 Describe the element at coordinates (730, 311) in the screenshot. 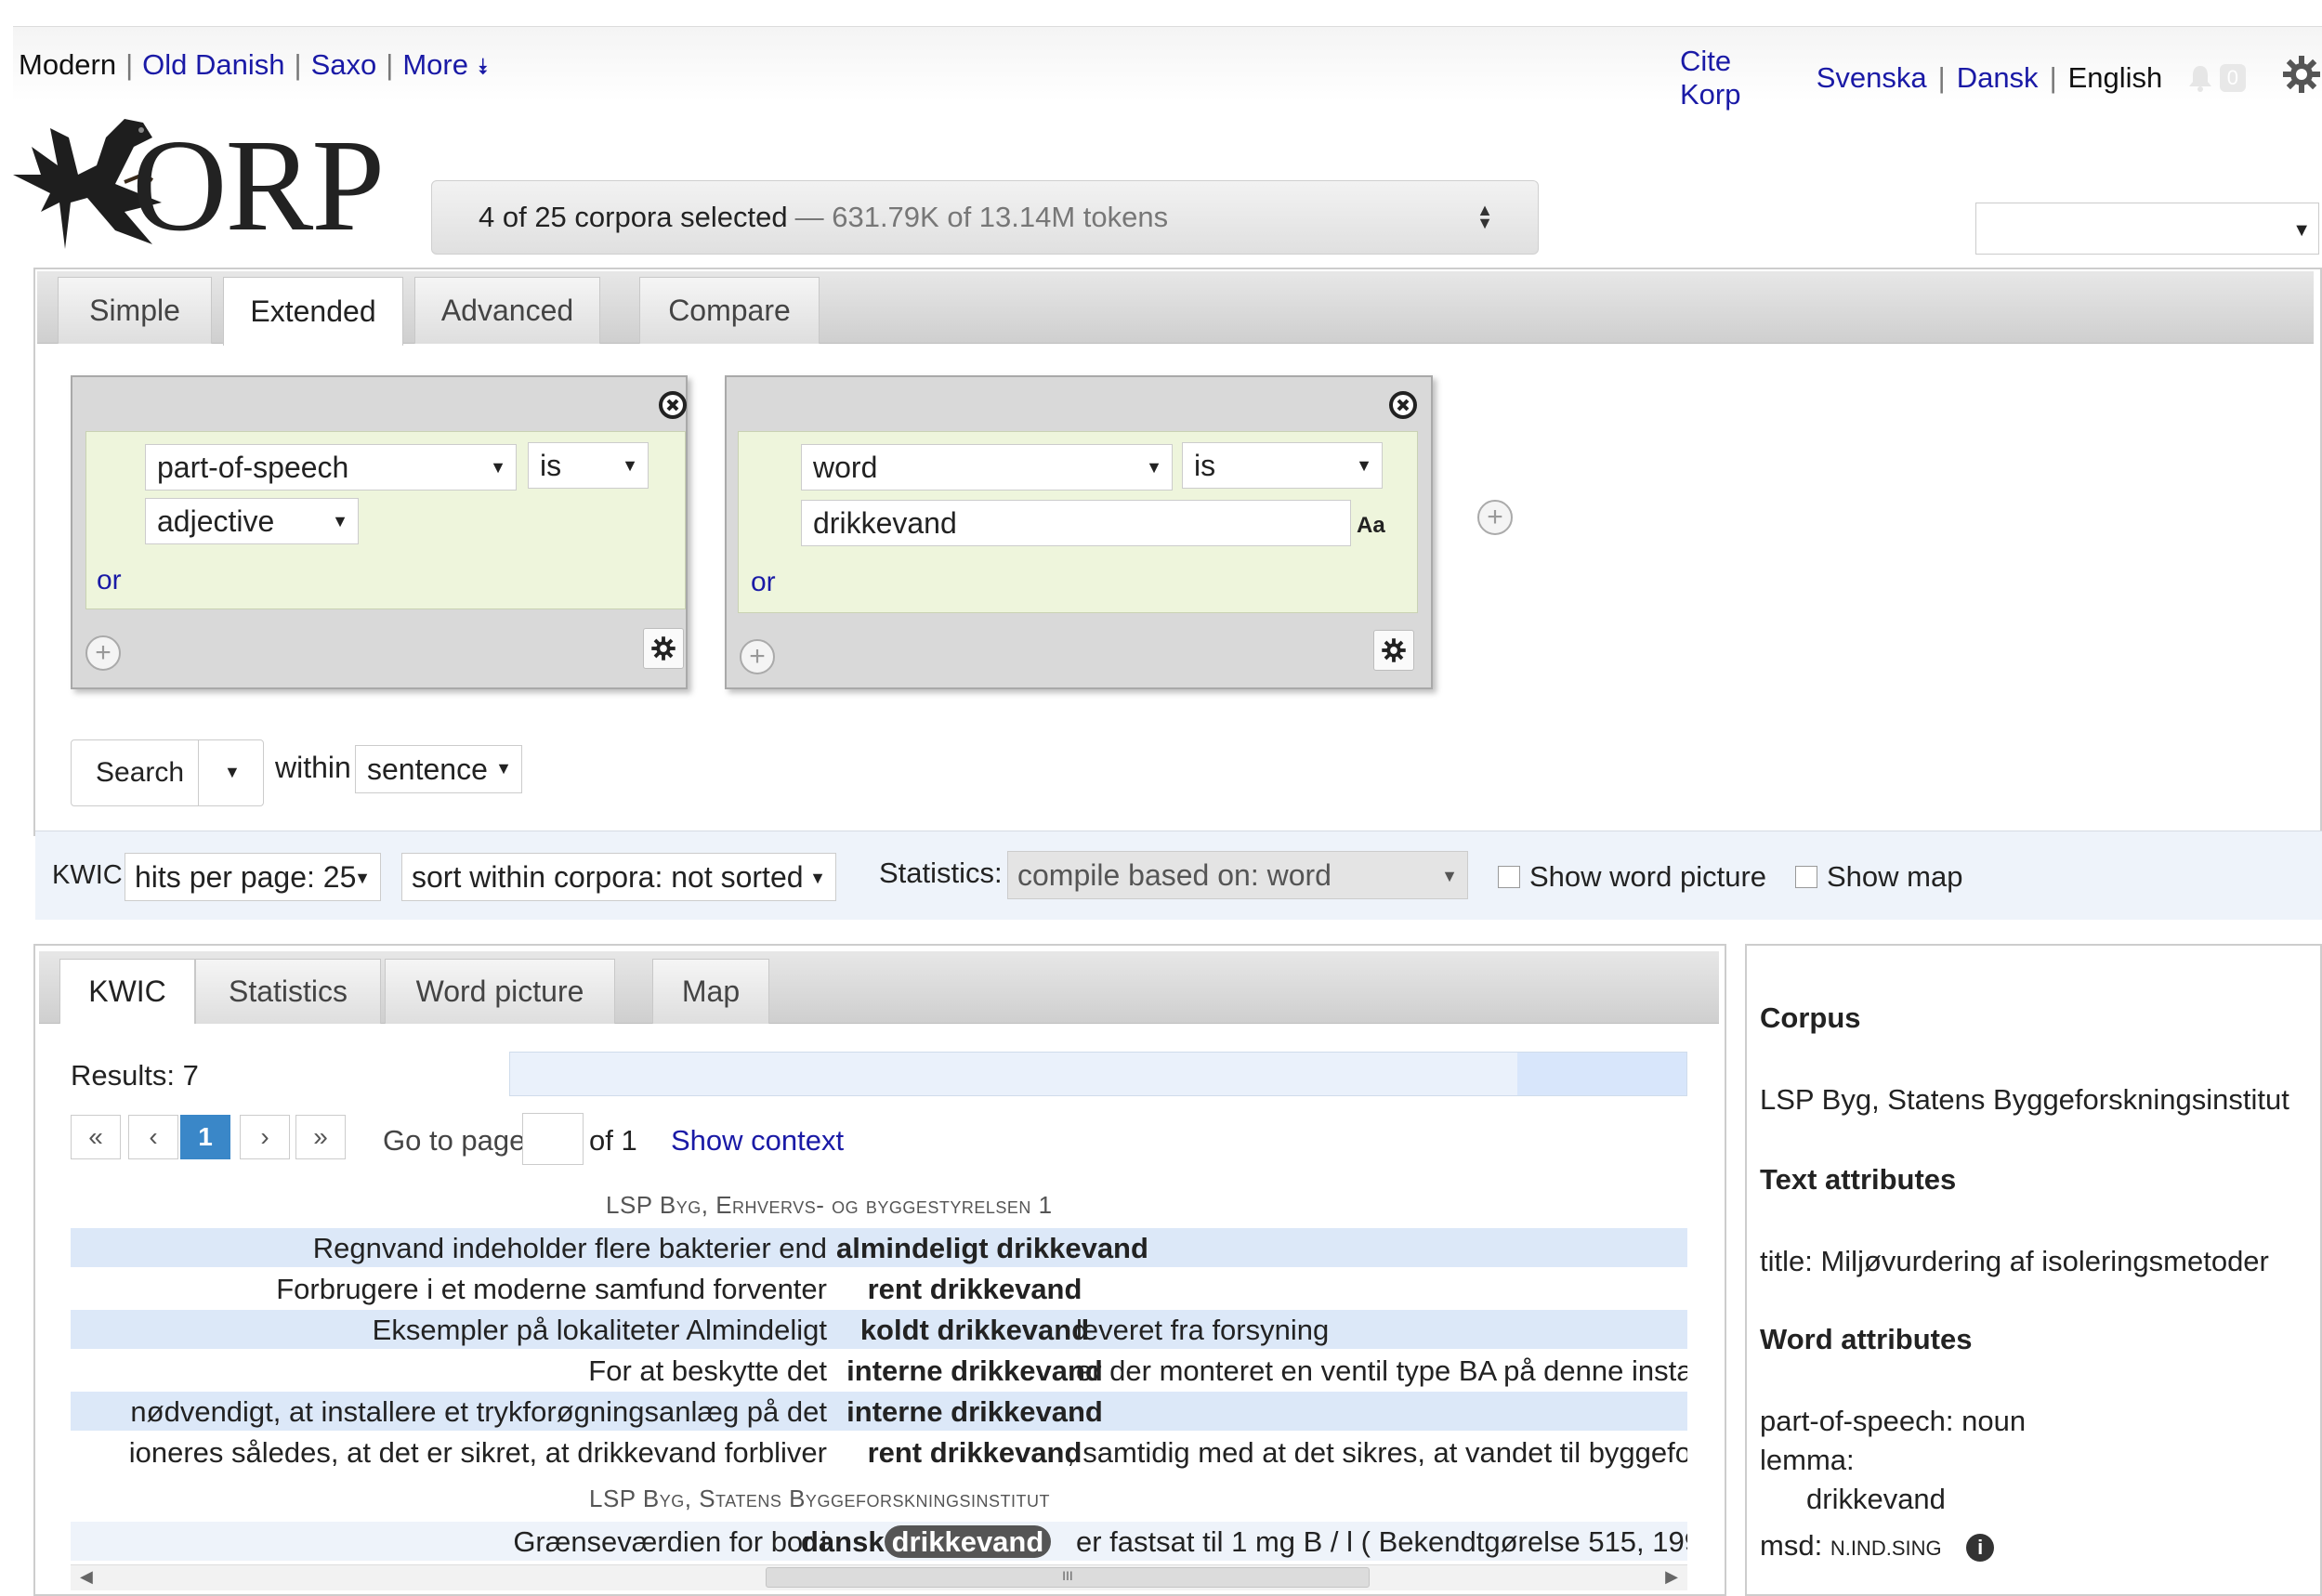

I see `tab-compare: Compare` at that location.